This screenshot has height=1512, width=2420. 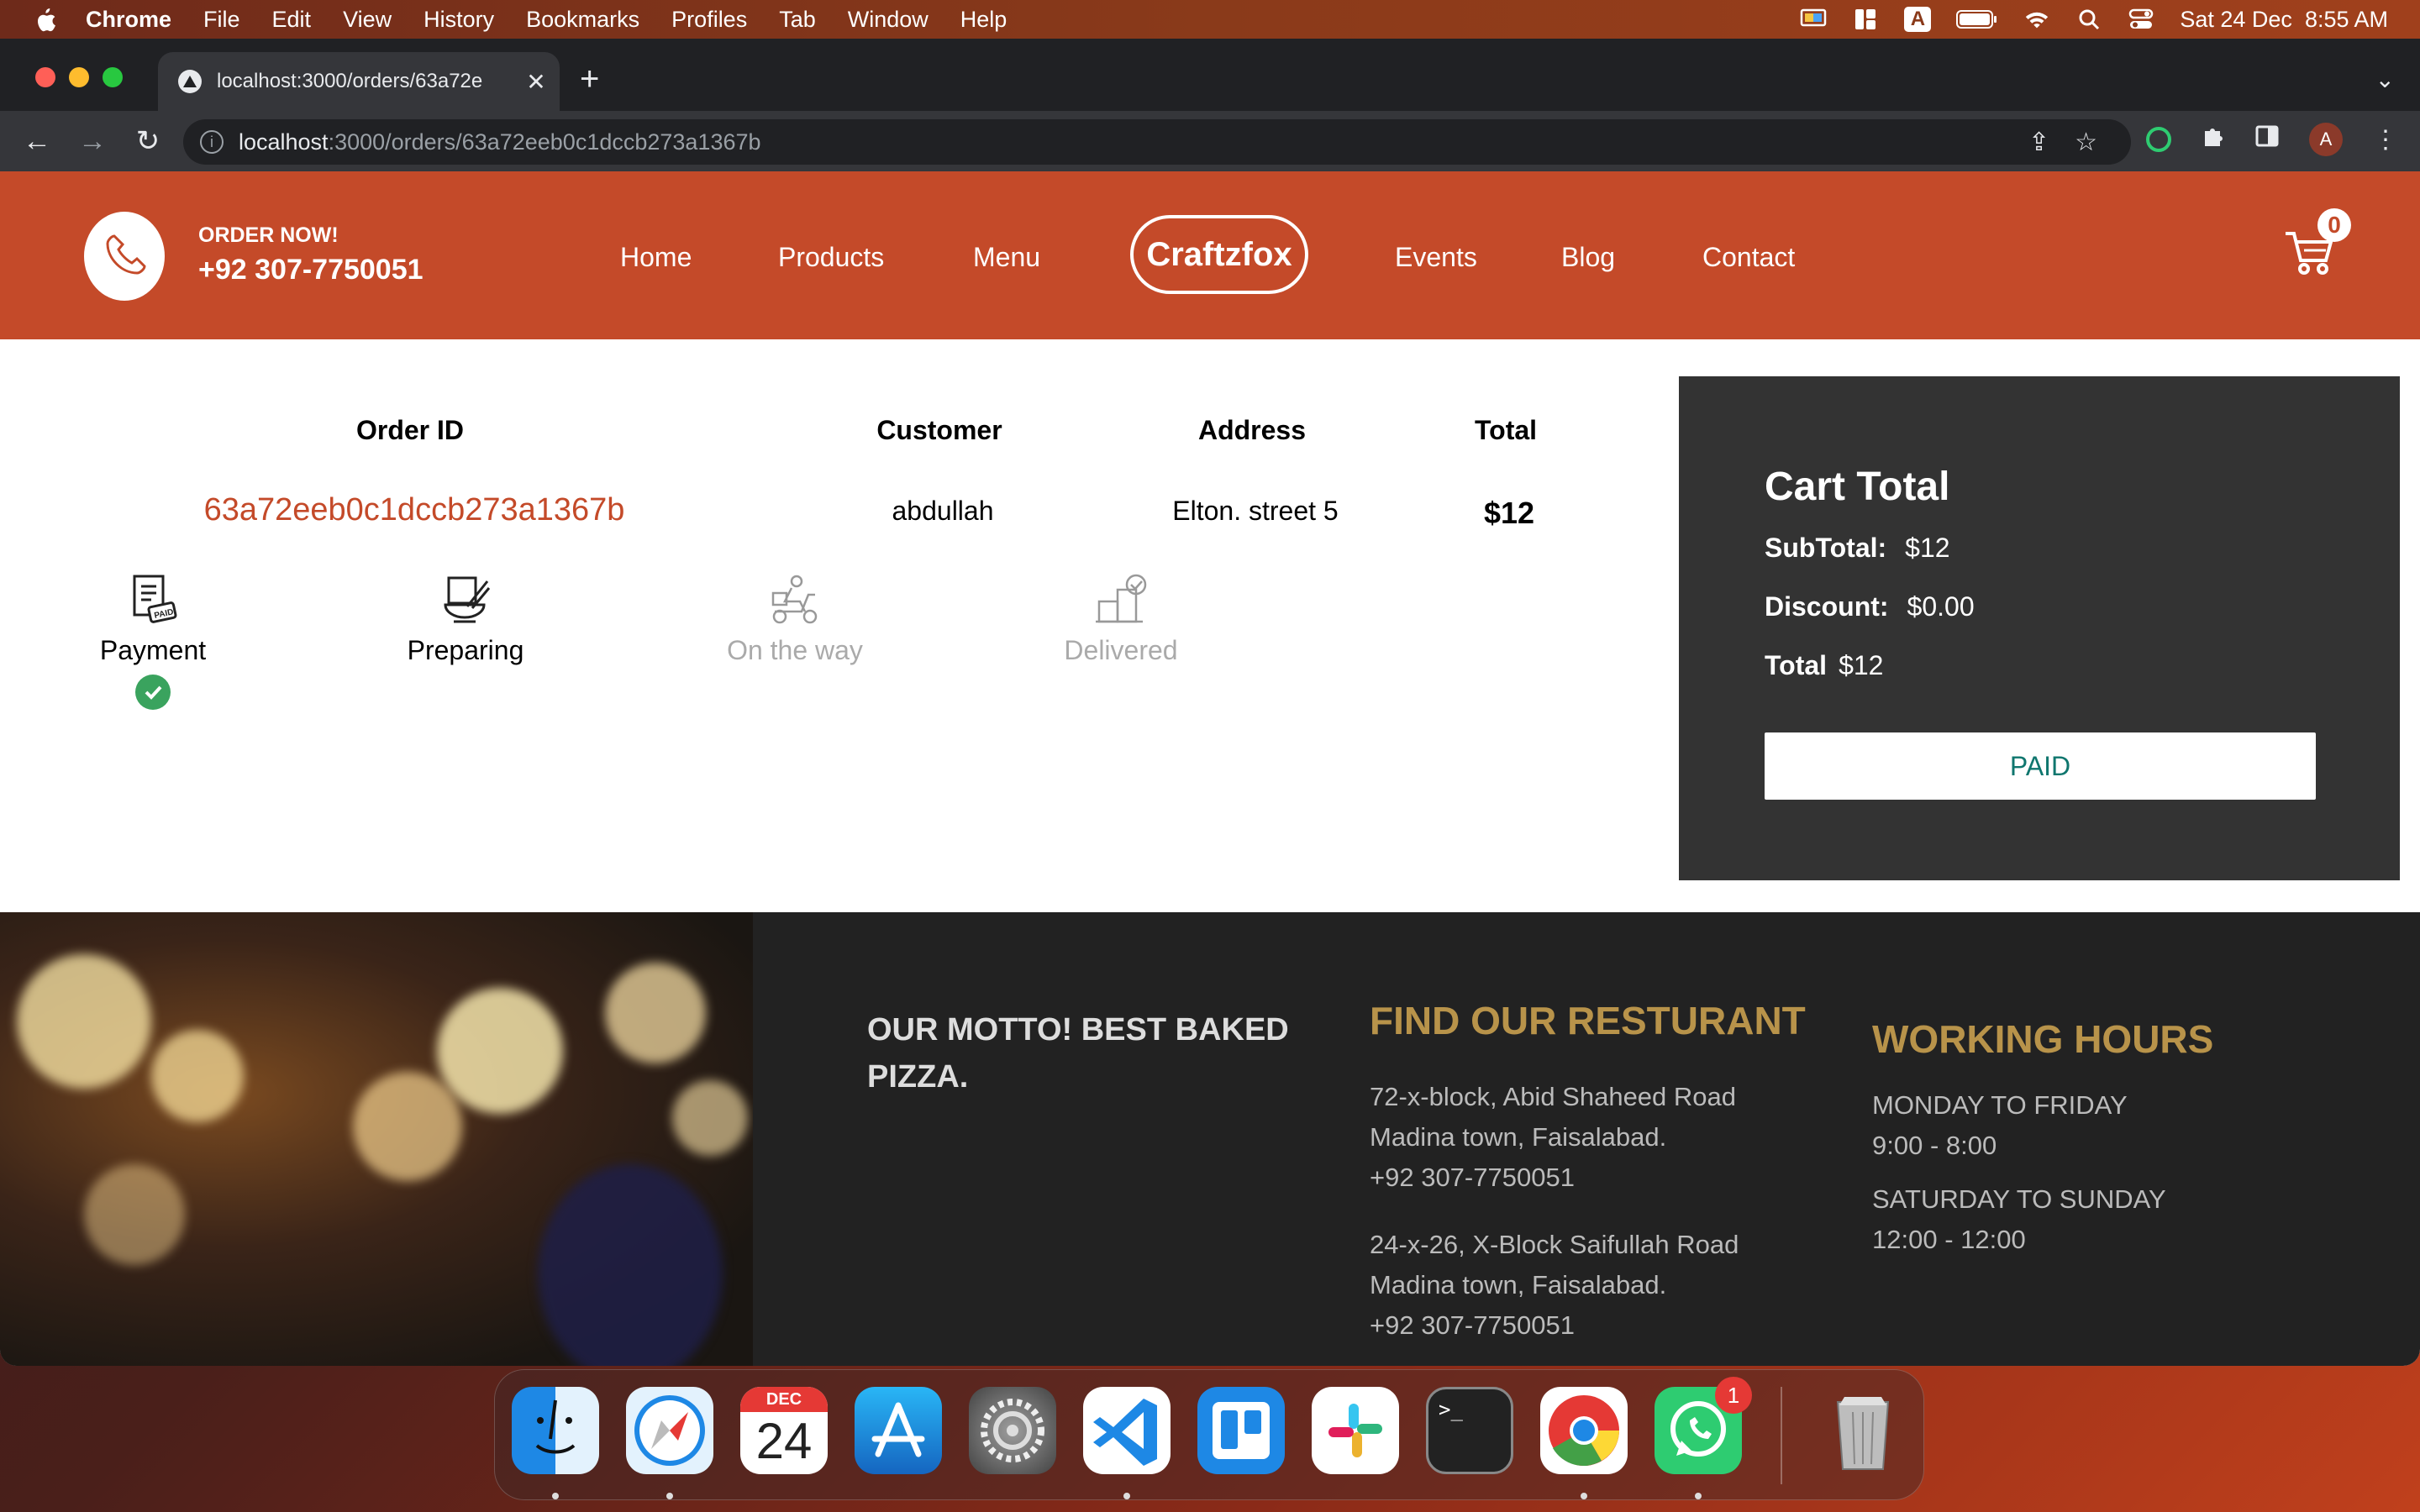 What do you see at coordinates (1858, 487) in the screenshot?
I see `cart-total-title: Cart Total` at bounding box center [1858, 487].